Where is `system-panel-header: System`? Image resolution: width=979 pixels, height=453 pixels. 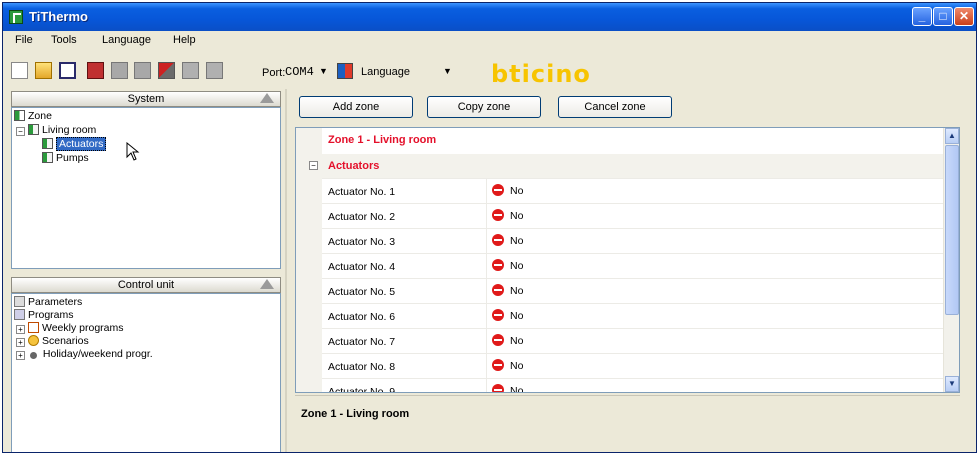
system-panel-header: System is located at coordinates (146, 99).